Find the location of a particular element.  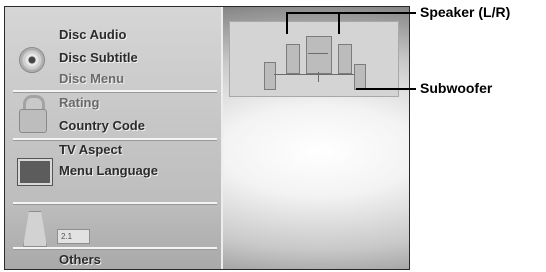

speaker-callout-label: Speaker (L/R) is located at coordinates (465, 12).